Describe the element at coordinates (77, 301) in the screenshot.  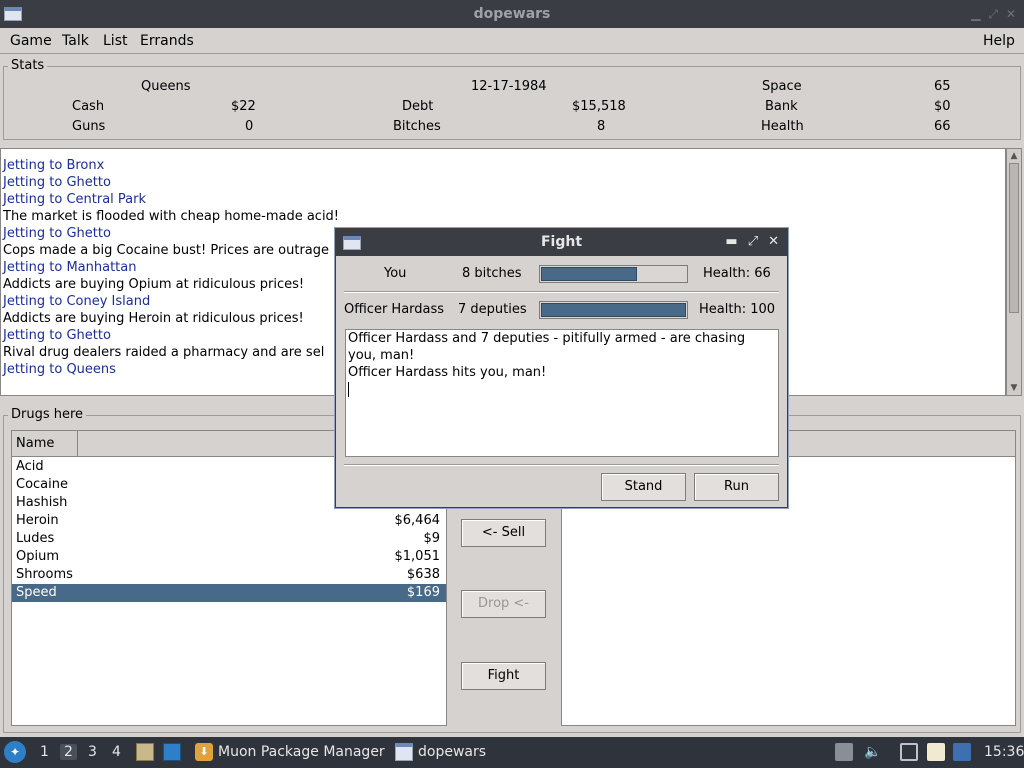
I see `message-line: Jetting to Coney Island` at that location.